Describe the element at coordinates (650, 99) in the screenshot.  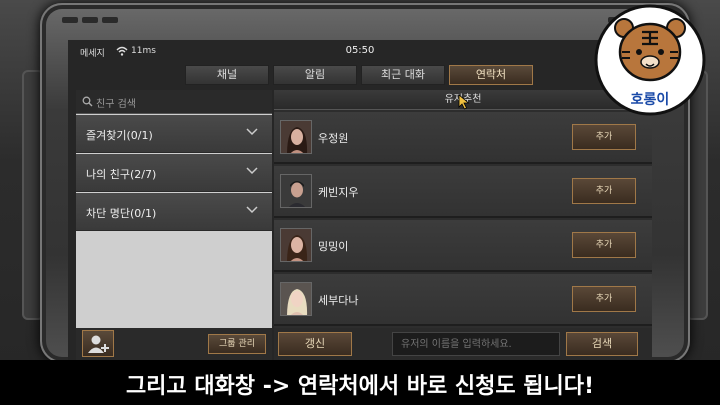
I see `logo-text: 호롱이` at that location.